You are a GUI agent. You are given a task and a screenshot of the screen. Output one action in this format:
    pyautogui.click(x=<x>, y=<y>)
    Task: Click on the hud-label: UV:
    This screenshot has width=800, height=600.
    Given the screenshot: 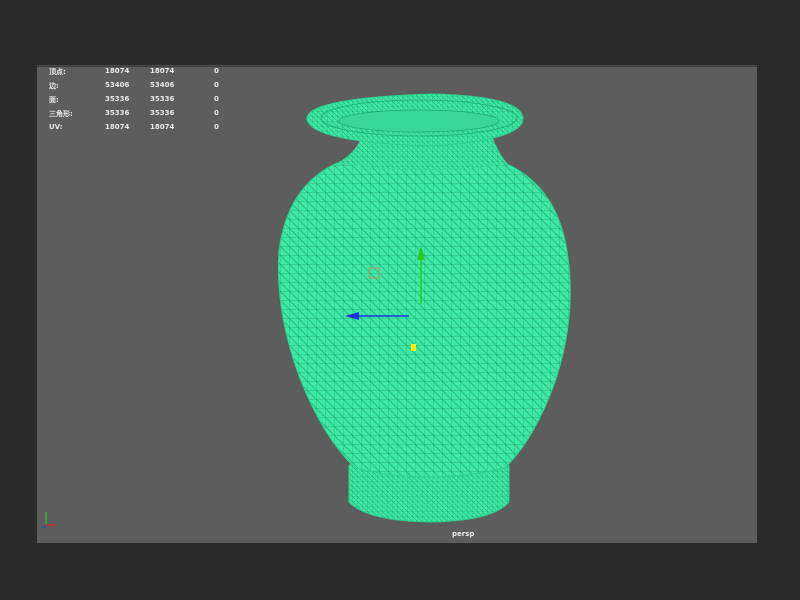 What is the action you would take?
    pyautogui.click(x=56, y=127)
    